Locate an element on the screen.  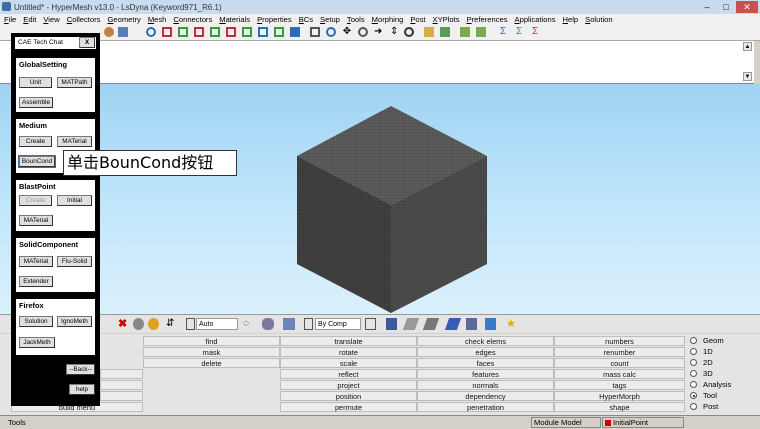
lasso-icon: ◌ is located at coordinates (246, 324).